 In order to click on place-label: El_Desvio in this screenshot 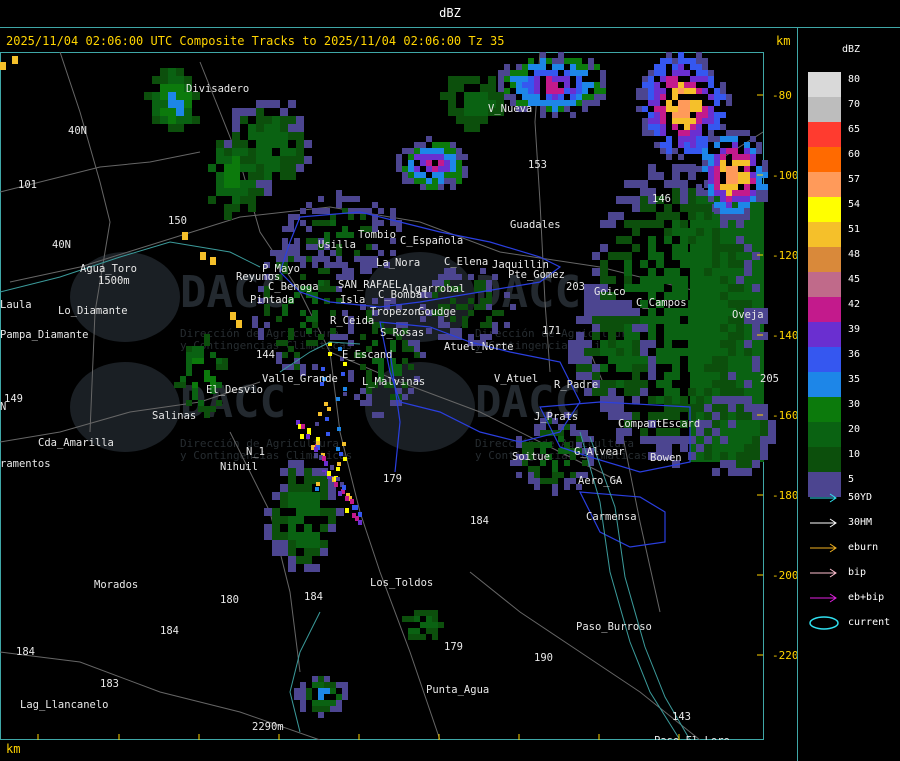, I will do `click(234, 390)`.